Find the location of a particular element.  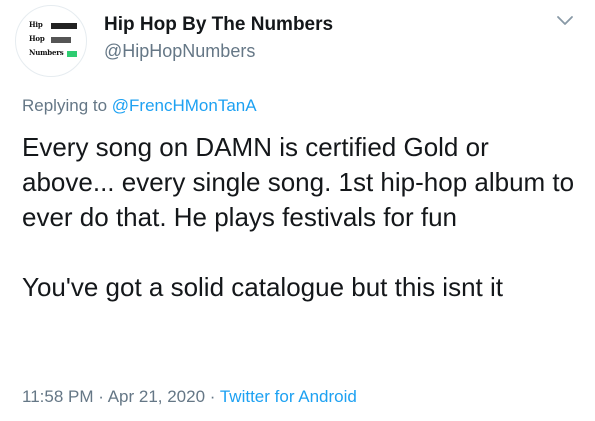

tweet-date: Apr 21, 2020 is located at coordinates (156, 396).